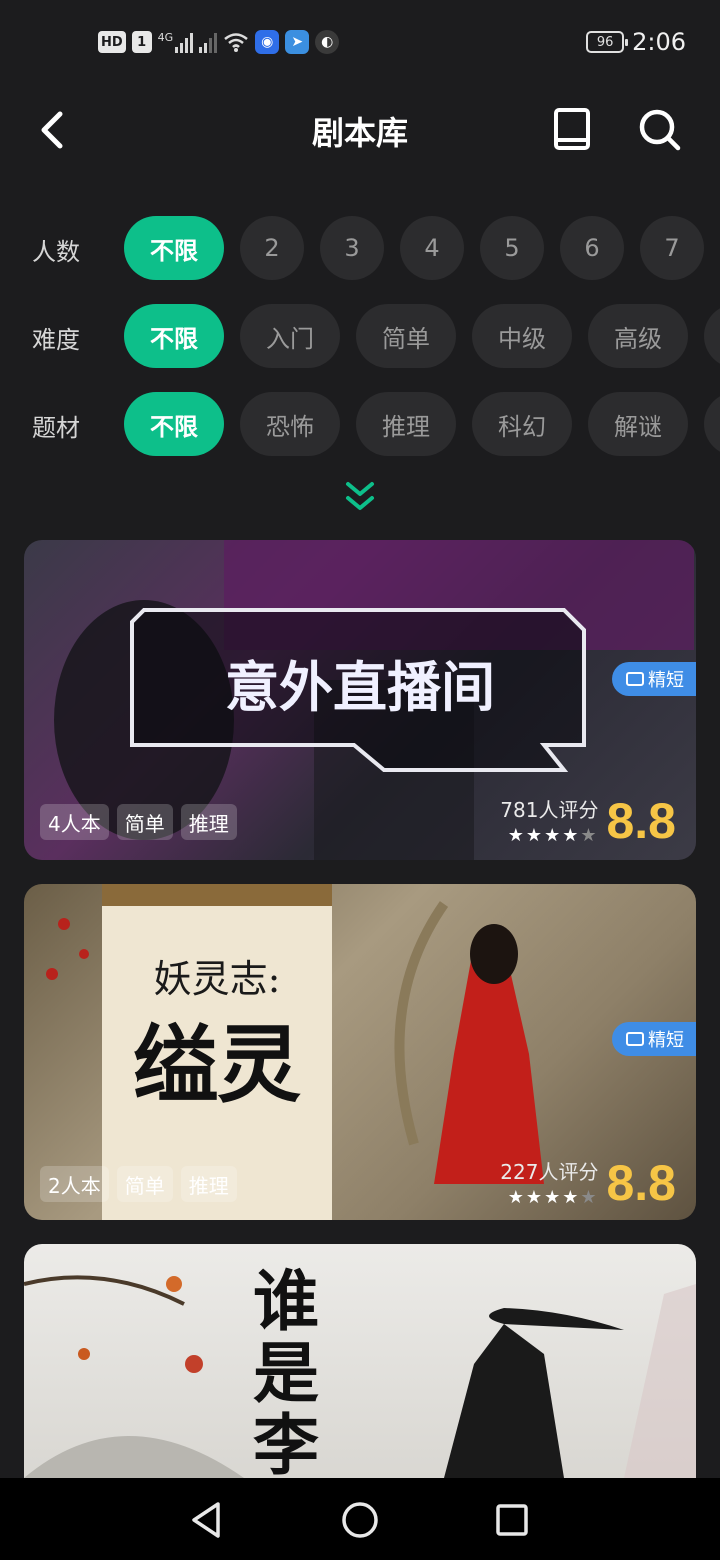 The height and width of the screenshot is (1560, 720). I want to click on circle-home-icon, so click(360, 1520).